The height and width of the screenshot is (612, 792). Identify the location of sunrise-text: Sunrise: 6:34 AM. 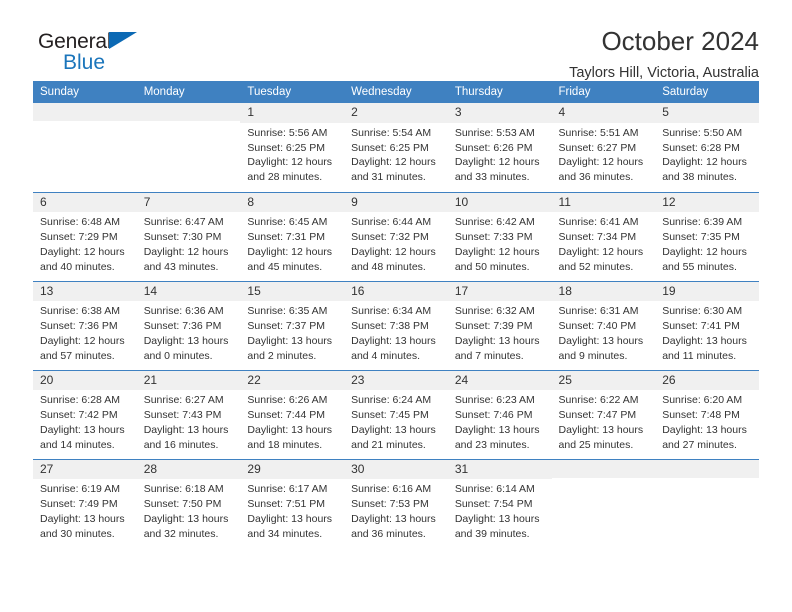
(391, 311).